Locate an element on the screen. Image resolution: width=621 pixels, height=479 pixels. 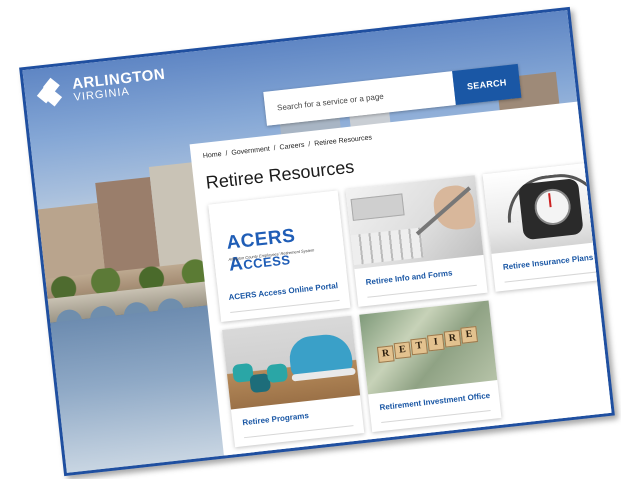
card-label: Retiree Insurance Plans is located at coordinates (548, 262).